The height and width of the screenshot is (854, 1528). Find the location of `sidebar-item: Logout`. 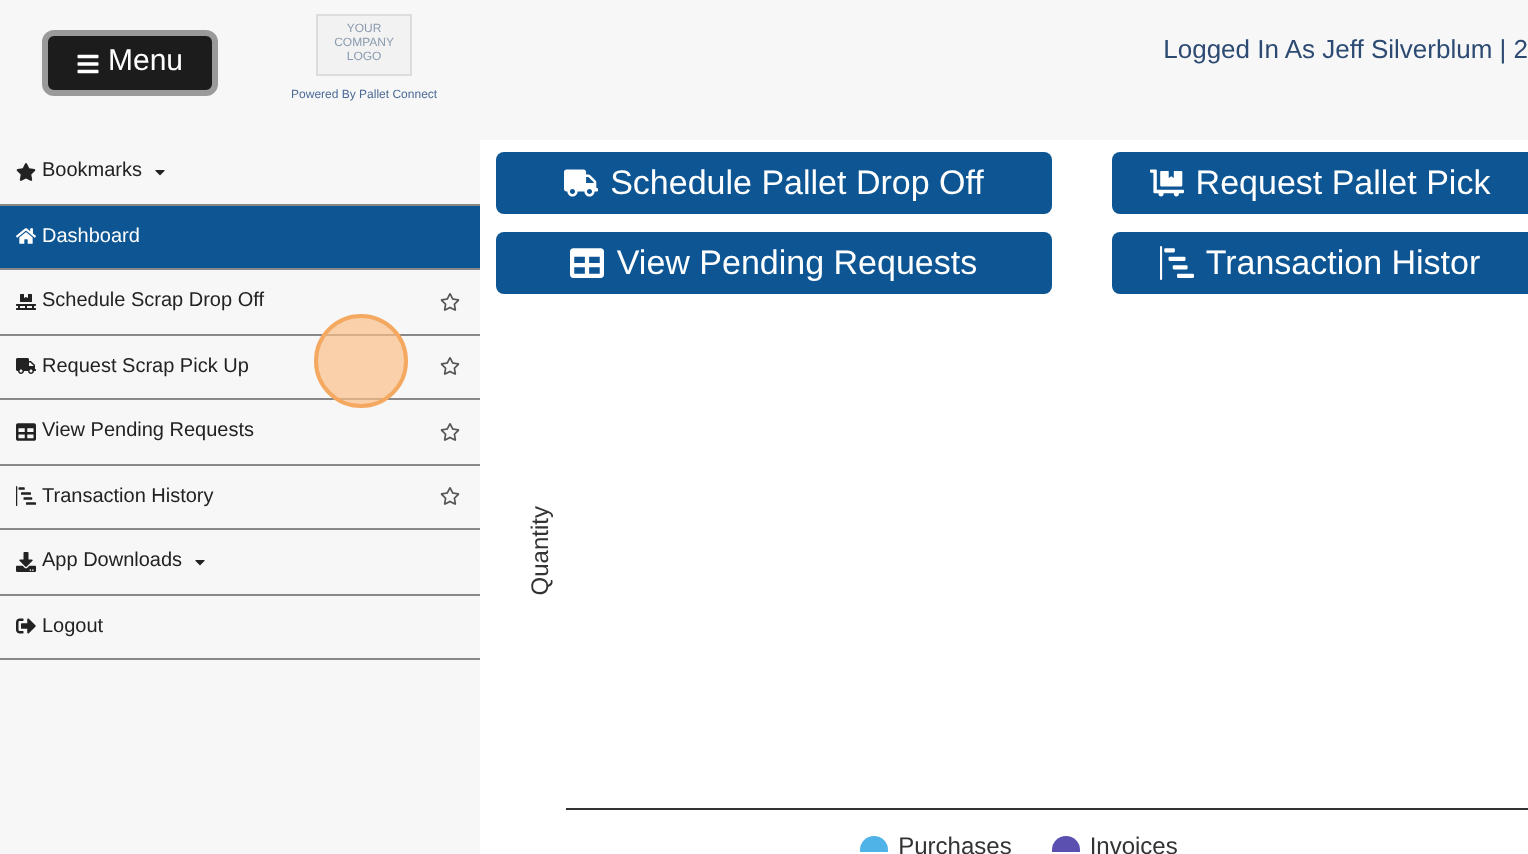

sidebar-item: Logout is located at coordinates (240, 627).